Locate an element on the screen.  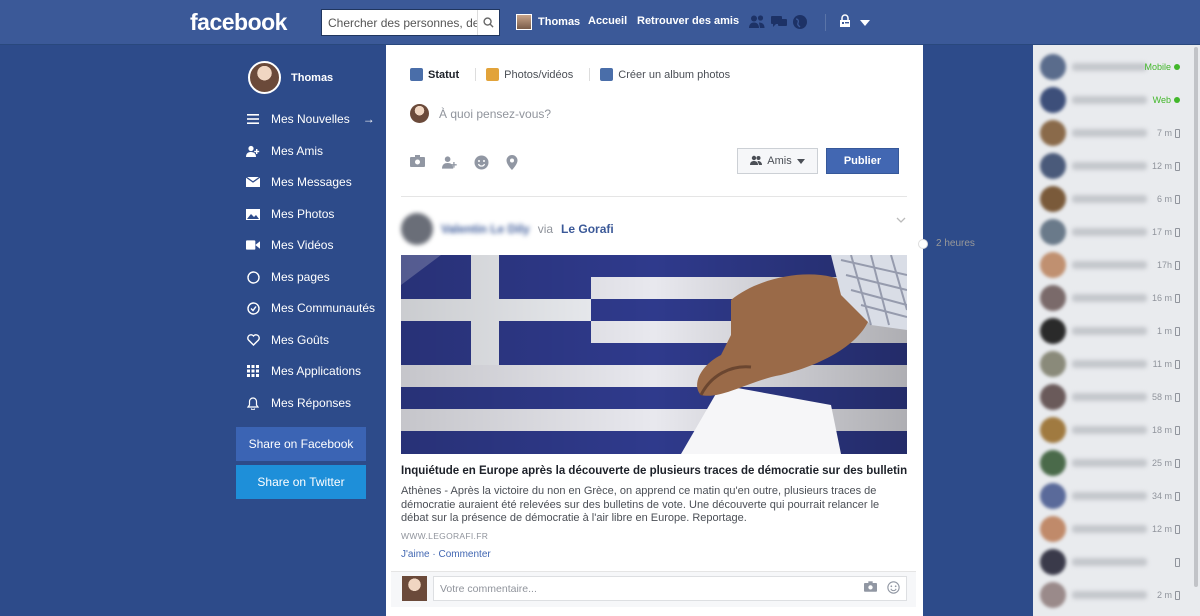
chat-contact: 25 m is located at coordinates (1115, 463).